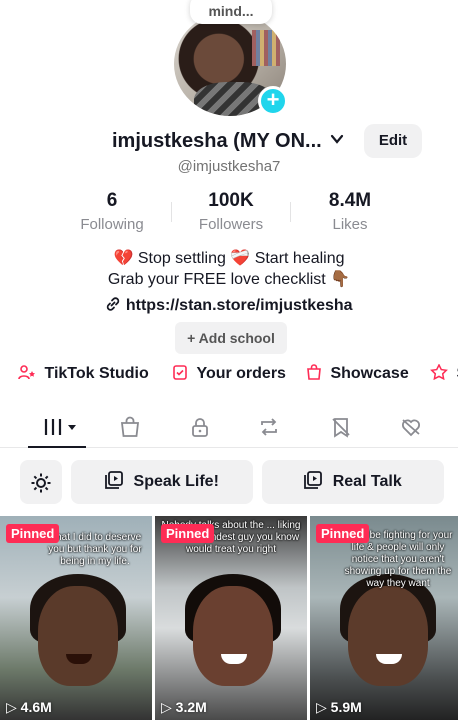 This screenshot has width=458, height=720. I want to click on add-school-button: + Add school, so click(231, 338).